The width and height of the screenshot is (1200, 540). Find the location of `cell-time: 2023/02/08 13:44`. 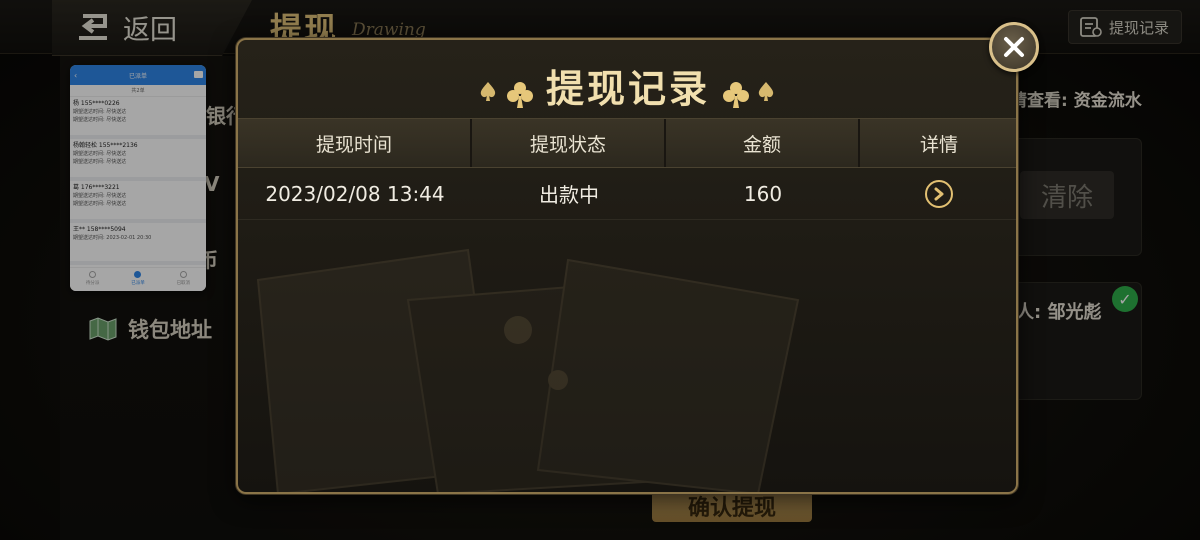

cell-time: 2023/02/08 13:44 is located at coordinates (355, 193).